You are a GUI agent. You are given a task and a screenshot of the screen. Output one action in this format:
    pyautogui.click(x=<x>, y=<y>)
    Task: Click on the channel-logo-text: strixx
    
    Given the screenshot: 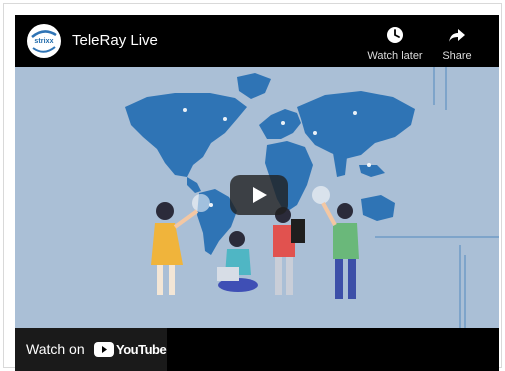 What is the action you would take?
    pyautogui.click(x=44, y=41)
    